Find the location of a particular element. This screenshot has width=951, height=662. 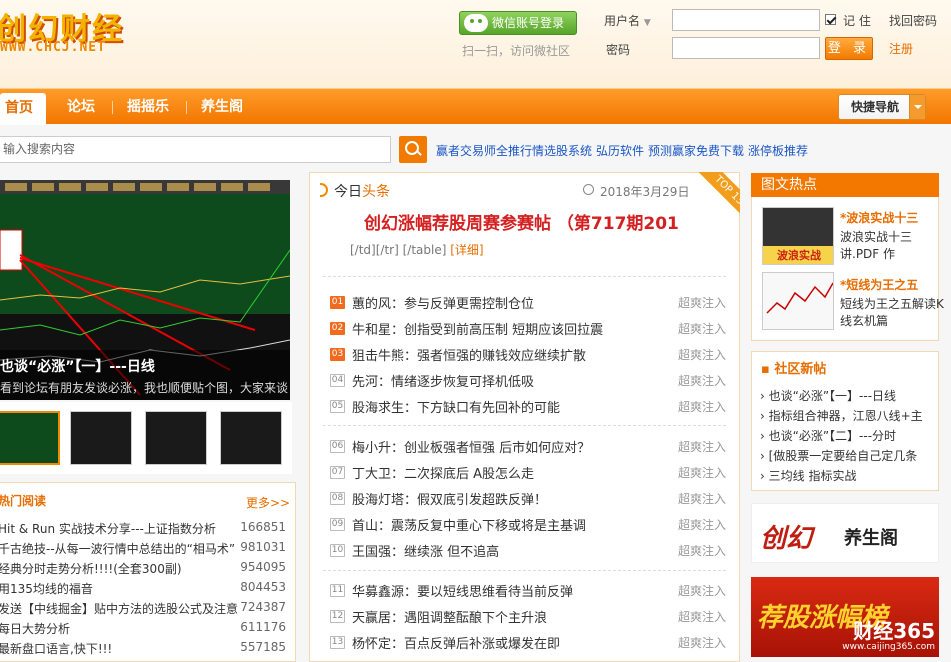

article-row: 05 股海求生：下方缺口有先回补的可能 超爽注入 is located at coordinates (528, 407).